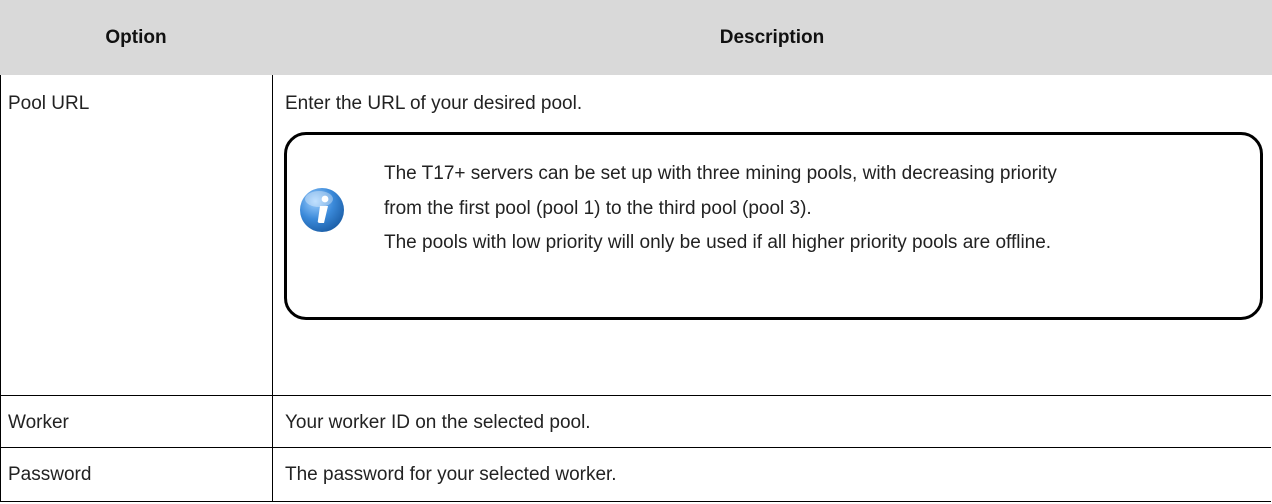 The width and height of the screenshot is (1272, 504). What do you see at coordinates (136, 37) in the screenshot?
I see `header-option: Option` at bounding box center [136, 37].